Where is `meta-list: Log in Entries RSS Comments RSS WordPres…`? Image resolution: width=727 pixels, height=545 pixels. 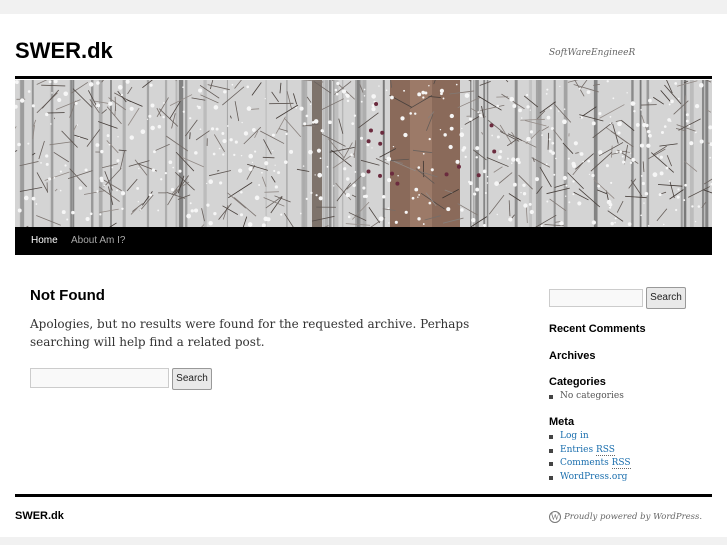 meta-list: Log in Entries RSS Comments RSS WordPres… is located at coordinates (590, 457).